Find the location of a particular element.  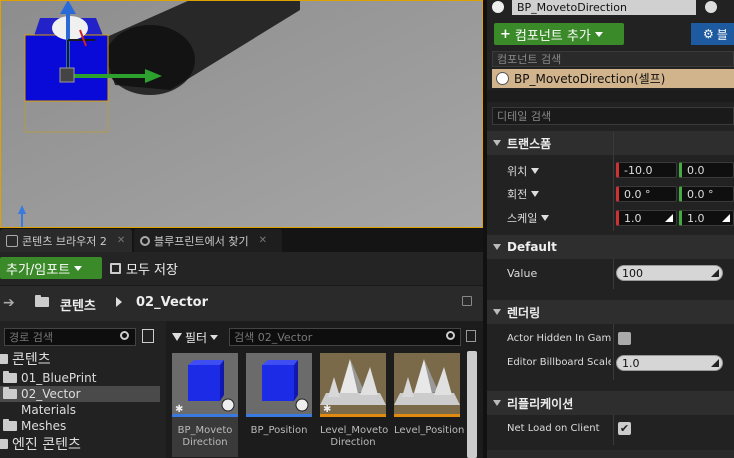

asset-level-position: Level_Position is located at coordinates (429, 405).